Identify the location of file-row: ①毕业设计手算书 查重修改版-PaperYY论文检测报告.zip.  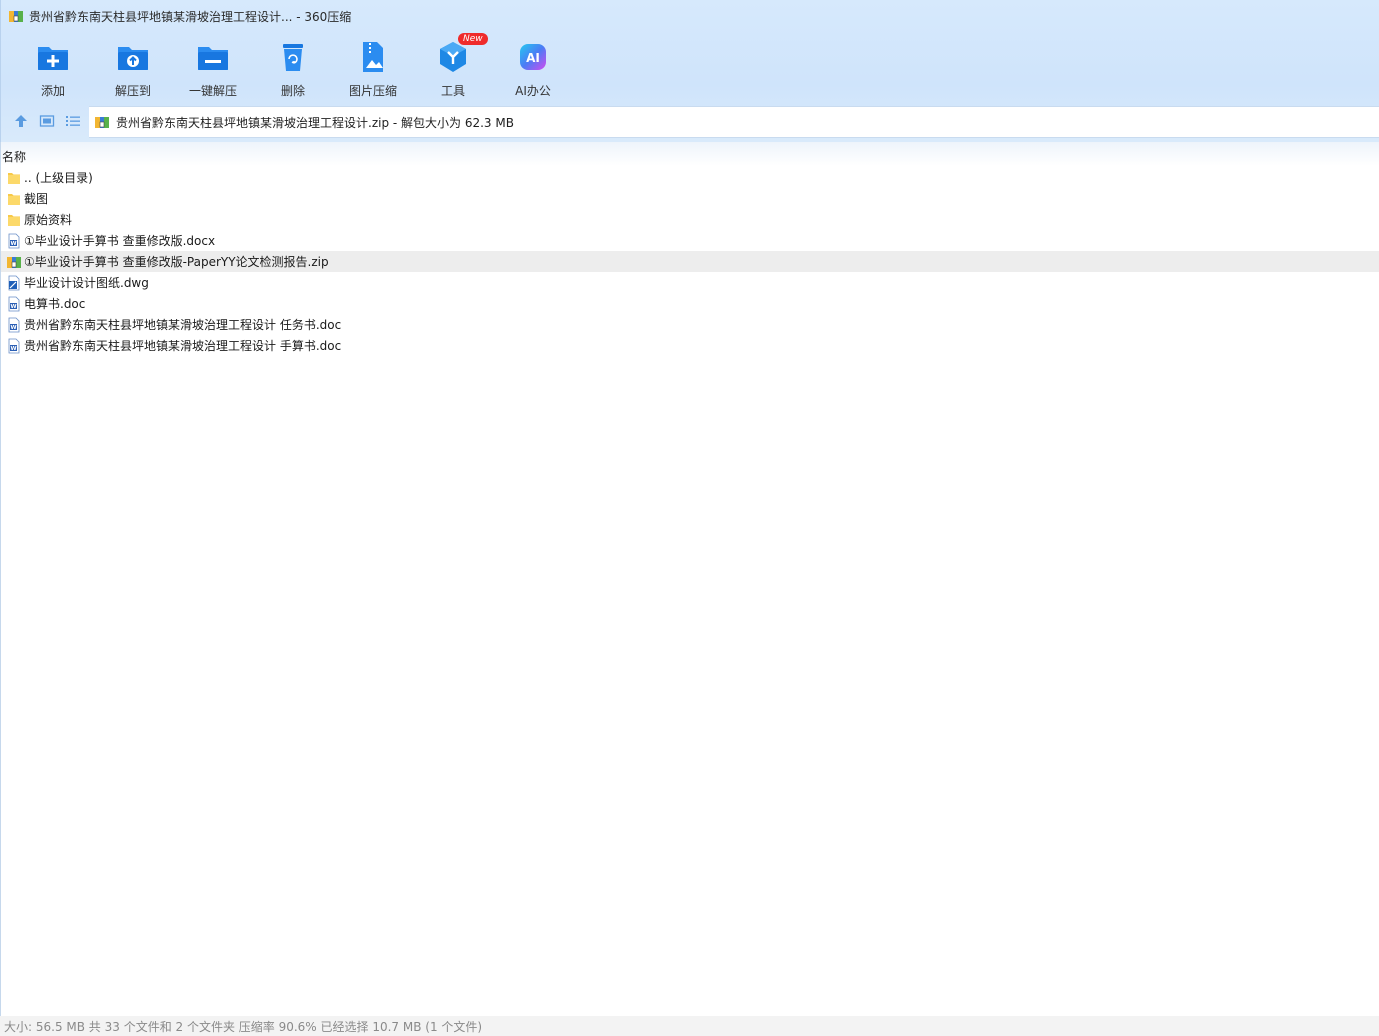
(690, 261).